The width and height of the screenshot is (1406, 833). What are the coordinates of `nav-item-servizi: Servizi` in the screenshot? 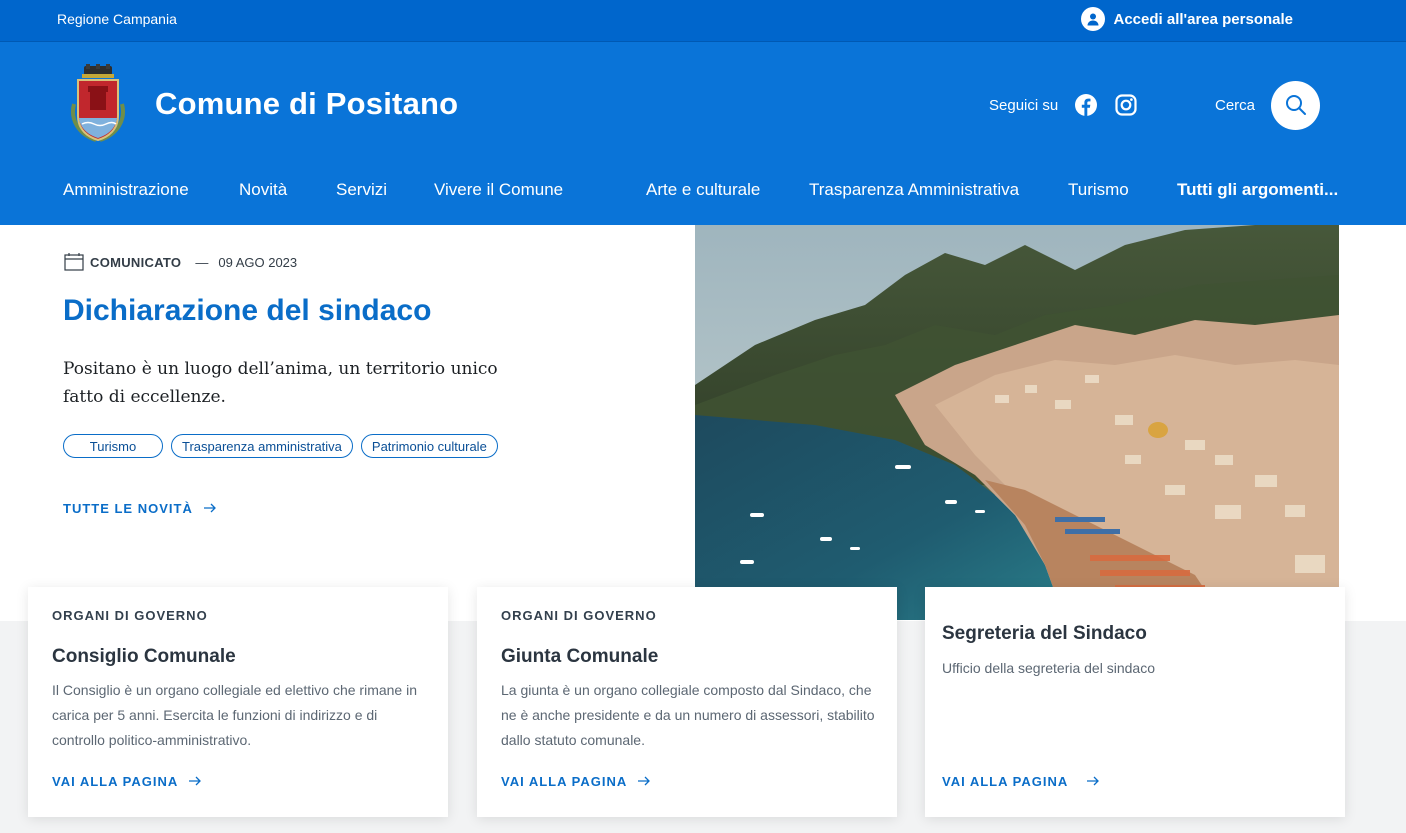 It's located at (361, 190).